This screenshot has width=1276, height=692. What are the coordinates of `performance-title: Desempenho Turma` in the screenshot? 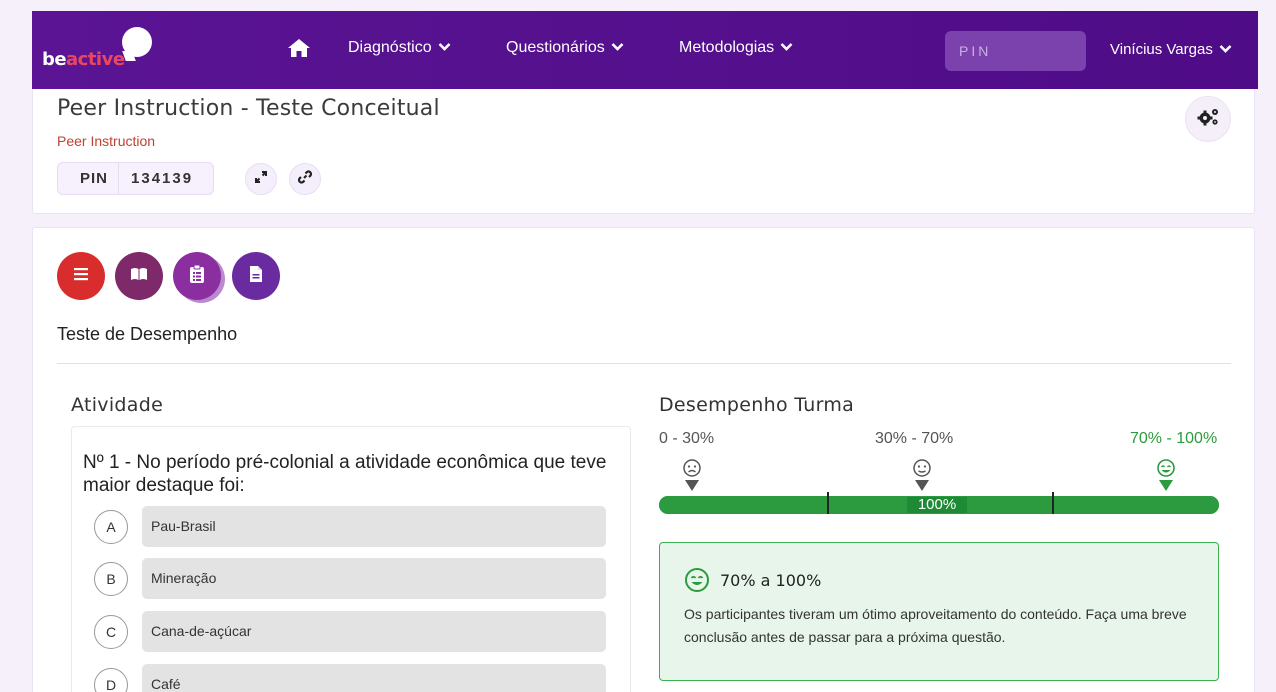 It's located at (757, 405).